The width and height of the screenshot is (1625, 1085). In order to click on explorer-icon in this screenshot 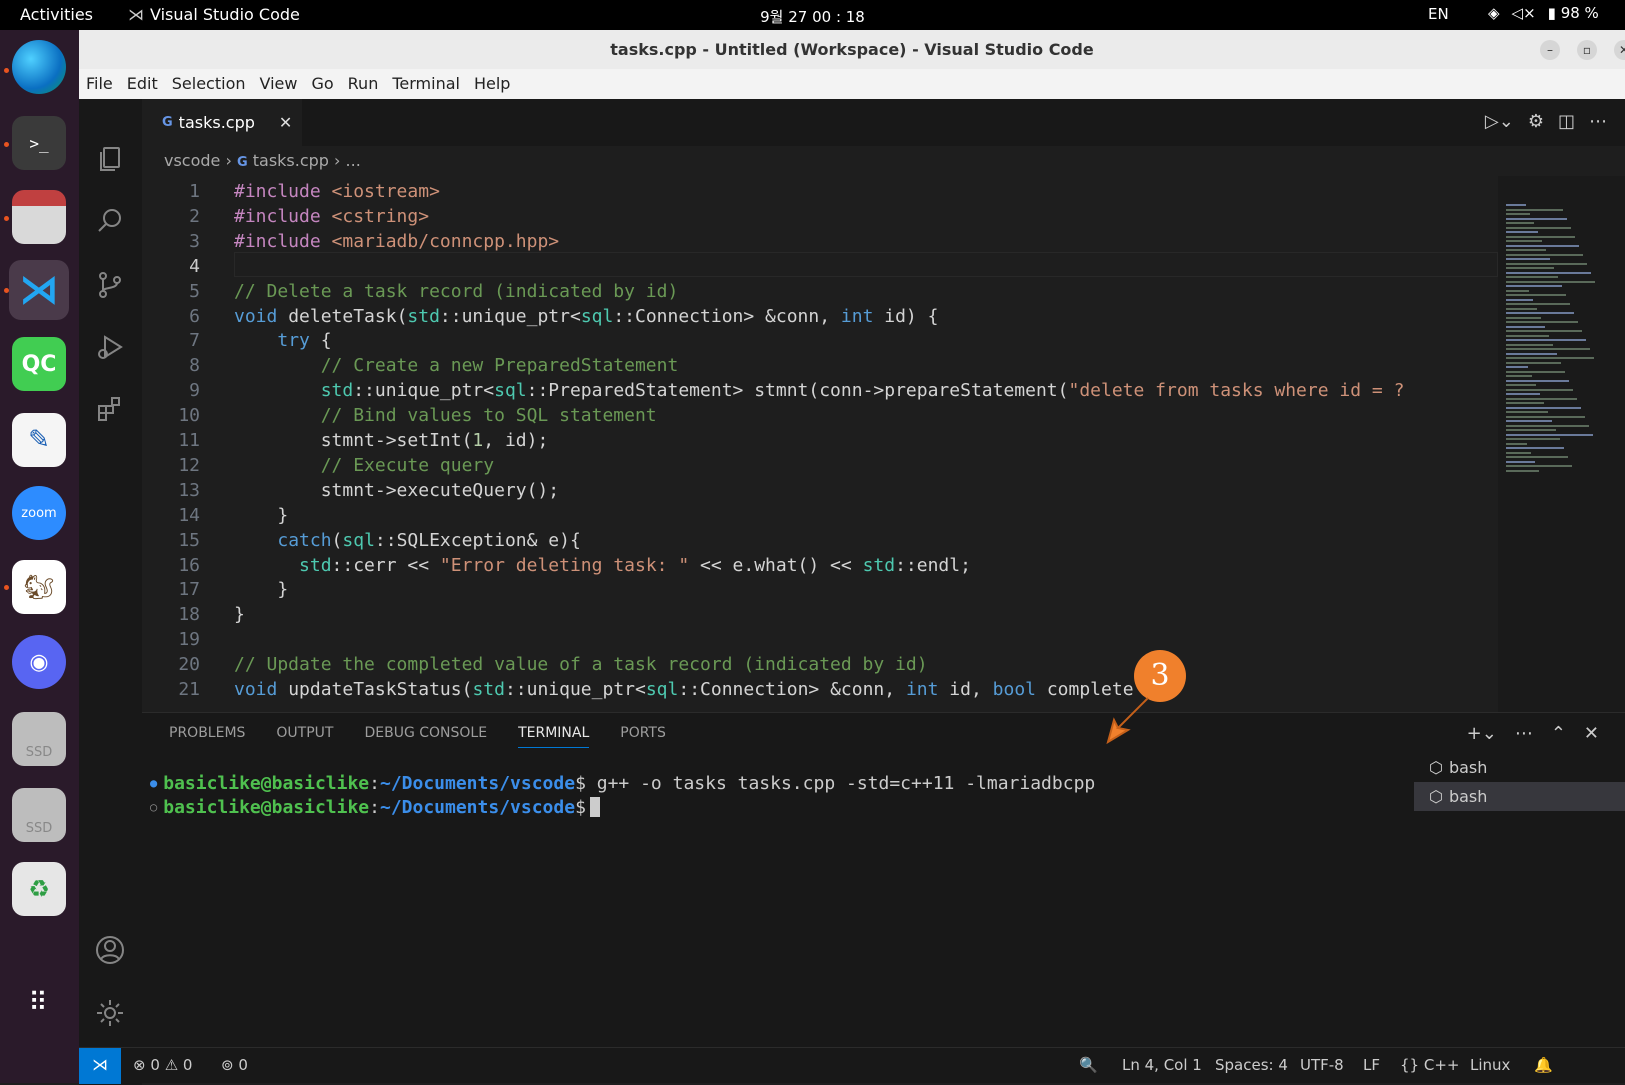, I will do `click(110, 159)`.